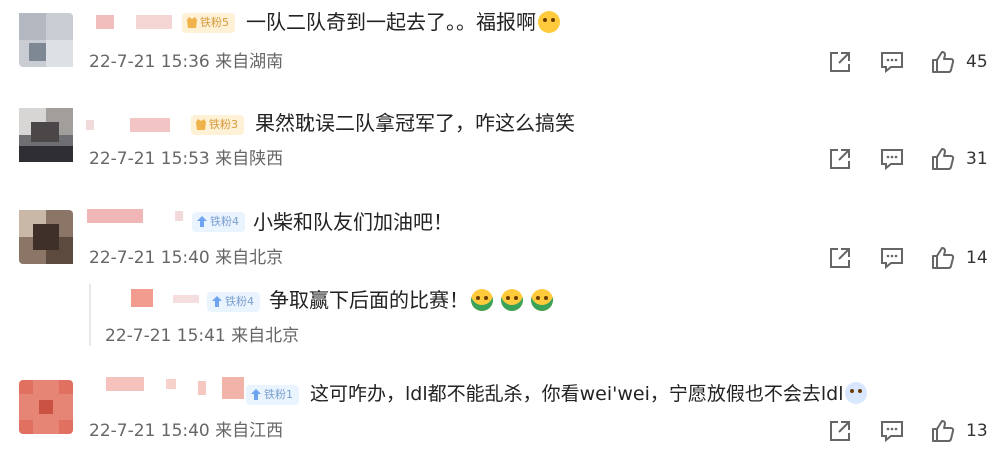 This screenshot has height=456, width=1000. I want to click on badge-label: 铁粉3, so click(223, 124).